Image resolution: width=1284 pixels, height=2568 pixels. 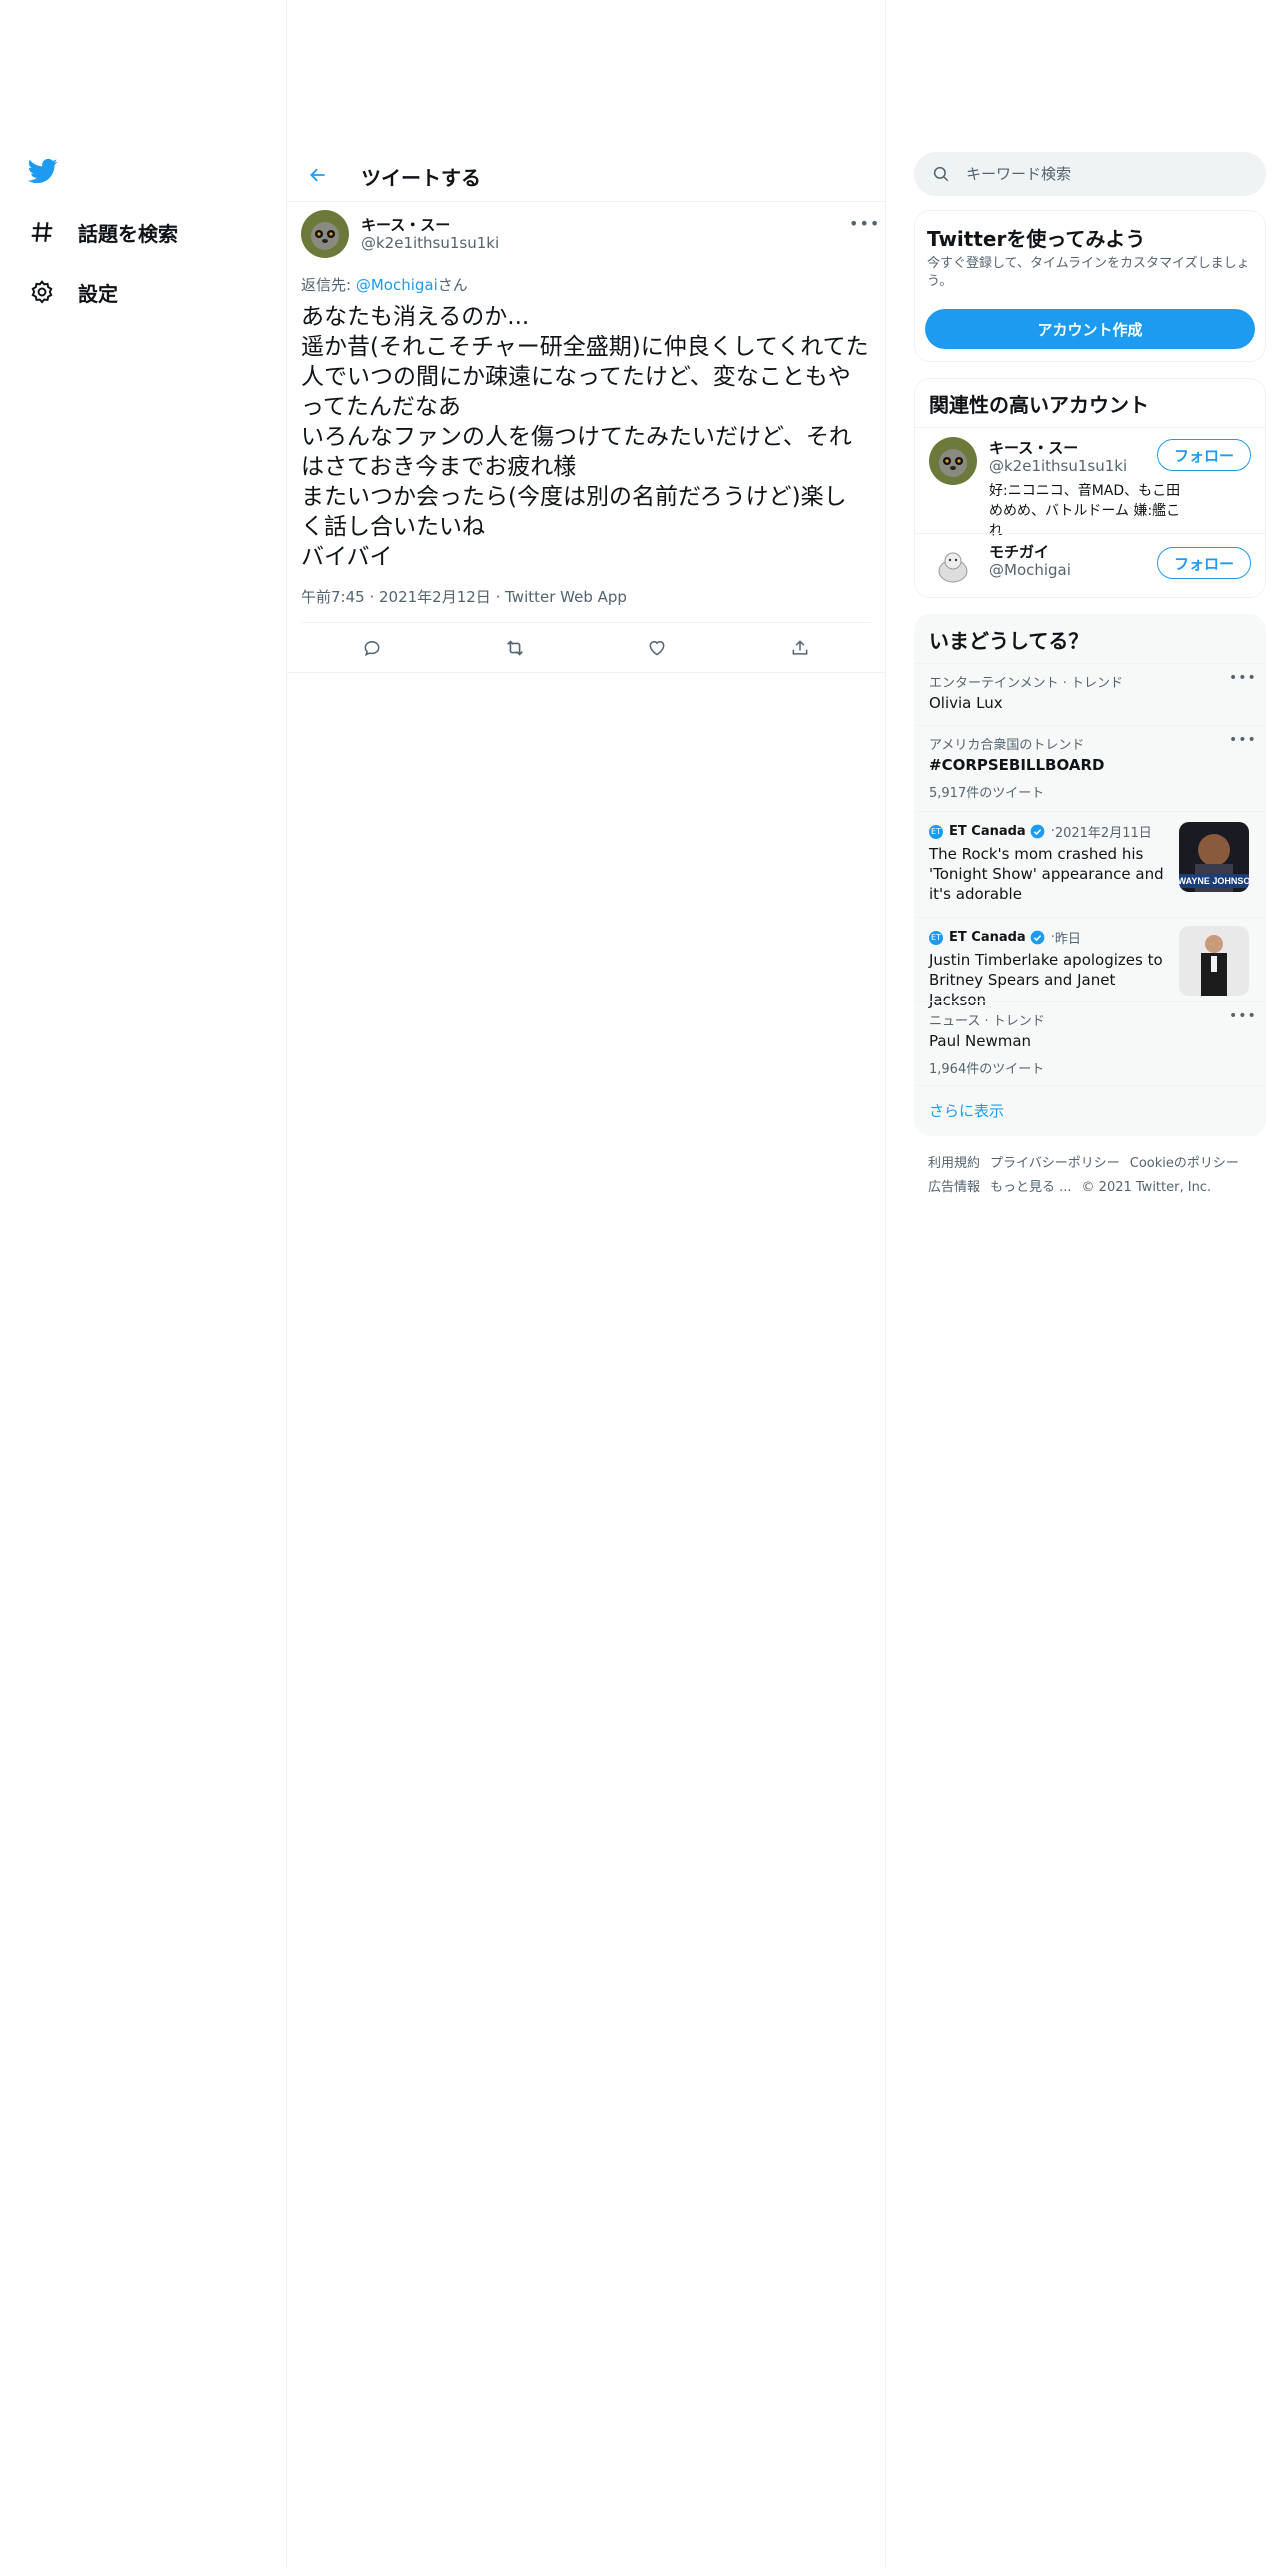 What do you see at coordinates (1090, 565) in the screenshot?
I see `related-account: モチガイ @Mochigai フォロー` at bounding box center [1090, 565].